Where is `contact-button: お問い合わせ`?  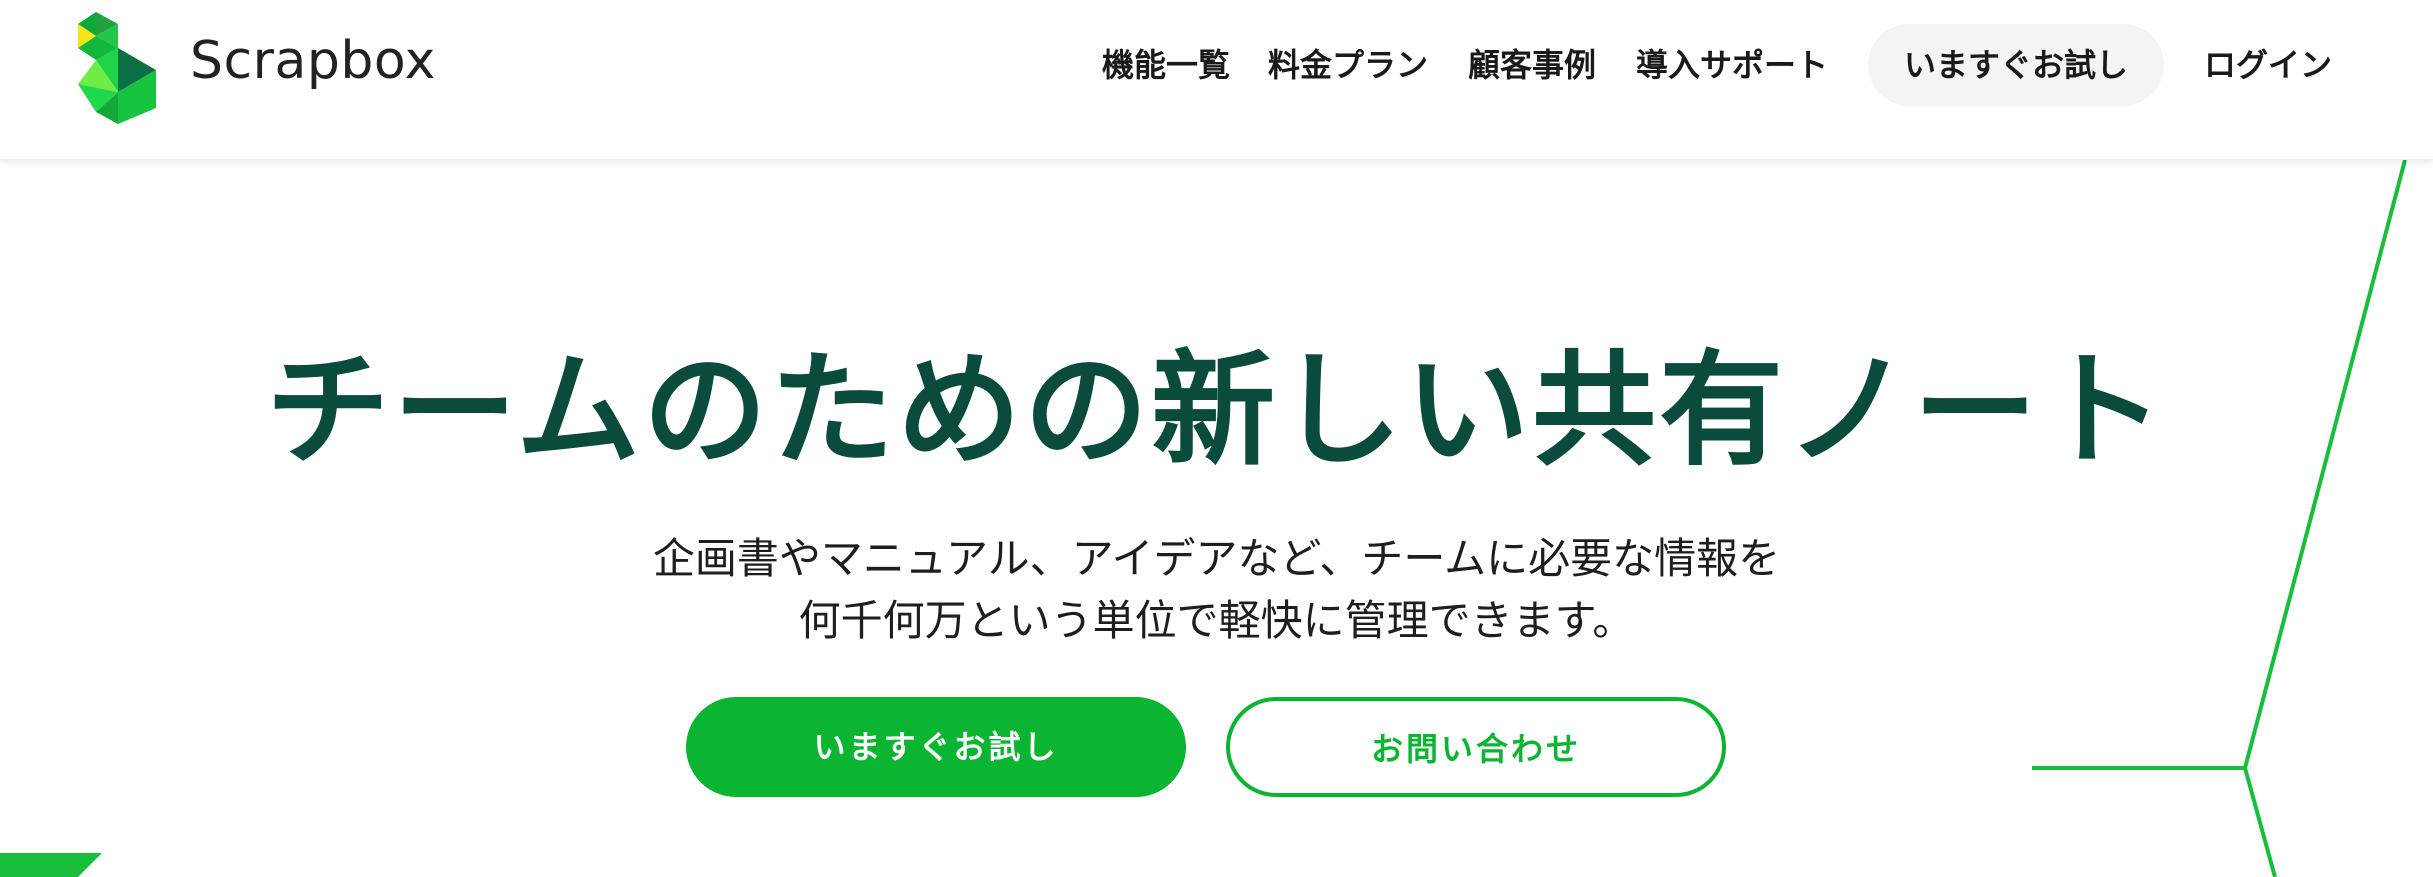
contact-button: お問い合わせ is located at coordinates (1476, 747).